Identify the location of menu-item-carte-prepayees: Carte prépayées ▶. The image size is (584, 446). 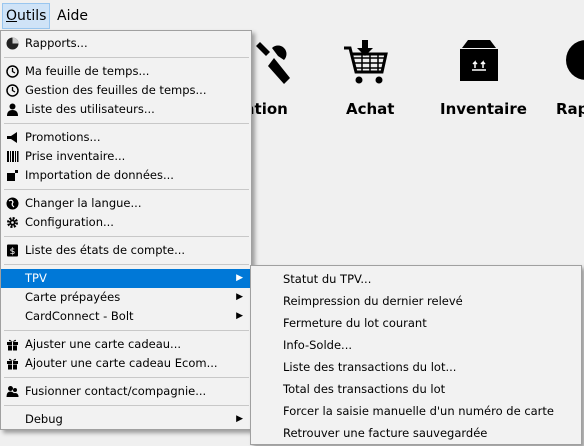
(126, 297).